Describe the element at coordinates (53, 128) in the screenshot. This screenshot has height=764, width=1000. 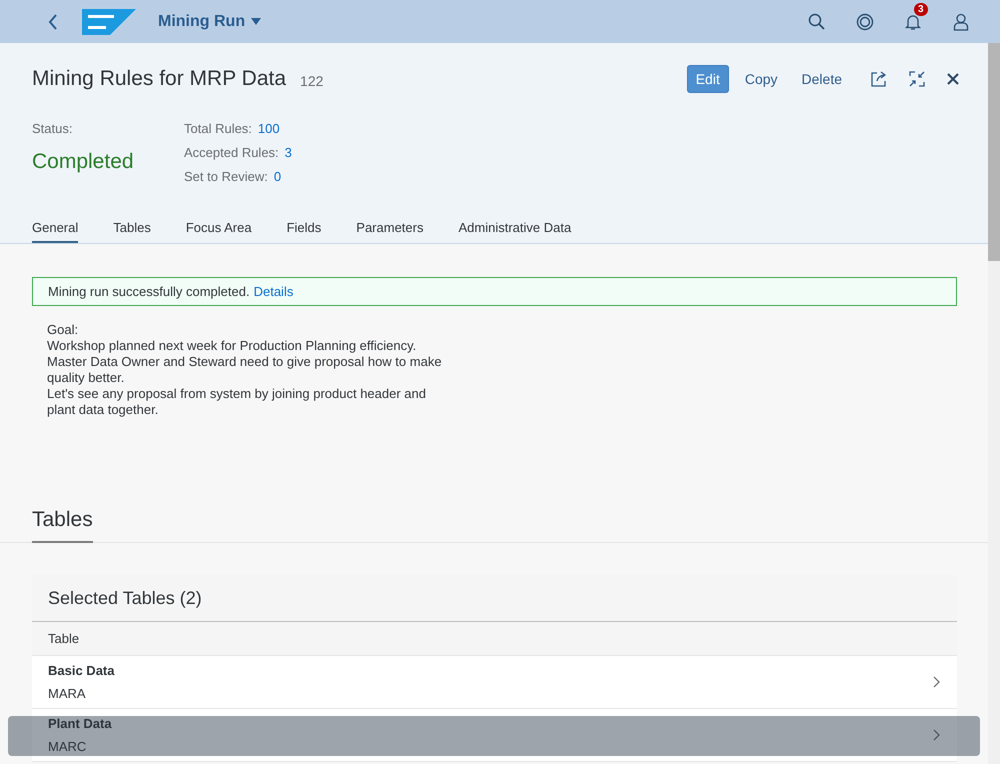
I see `status-label: Status:` at that location.